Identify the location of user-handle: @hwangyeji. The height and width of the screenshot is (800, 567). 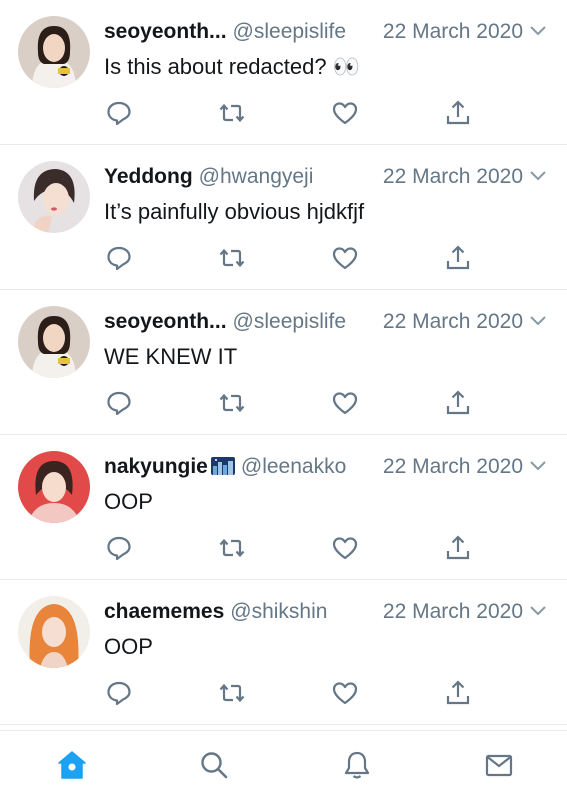
(256, 176).